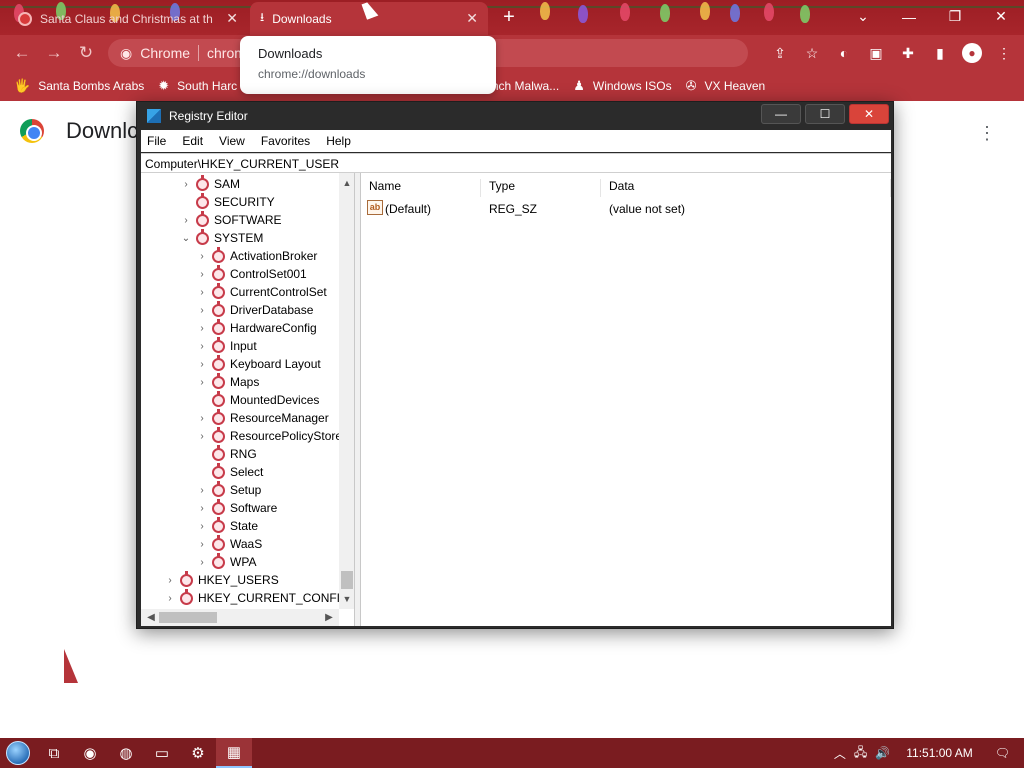 Image resolution: width=1024 pixels, height=768 pixels. What do you see at coordinates (255, 309) in the screenshot?
I see `tree-node: › DriverDatabase` at bounding box center [255, 309].